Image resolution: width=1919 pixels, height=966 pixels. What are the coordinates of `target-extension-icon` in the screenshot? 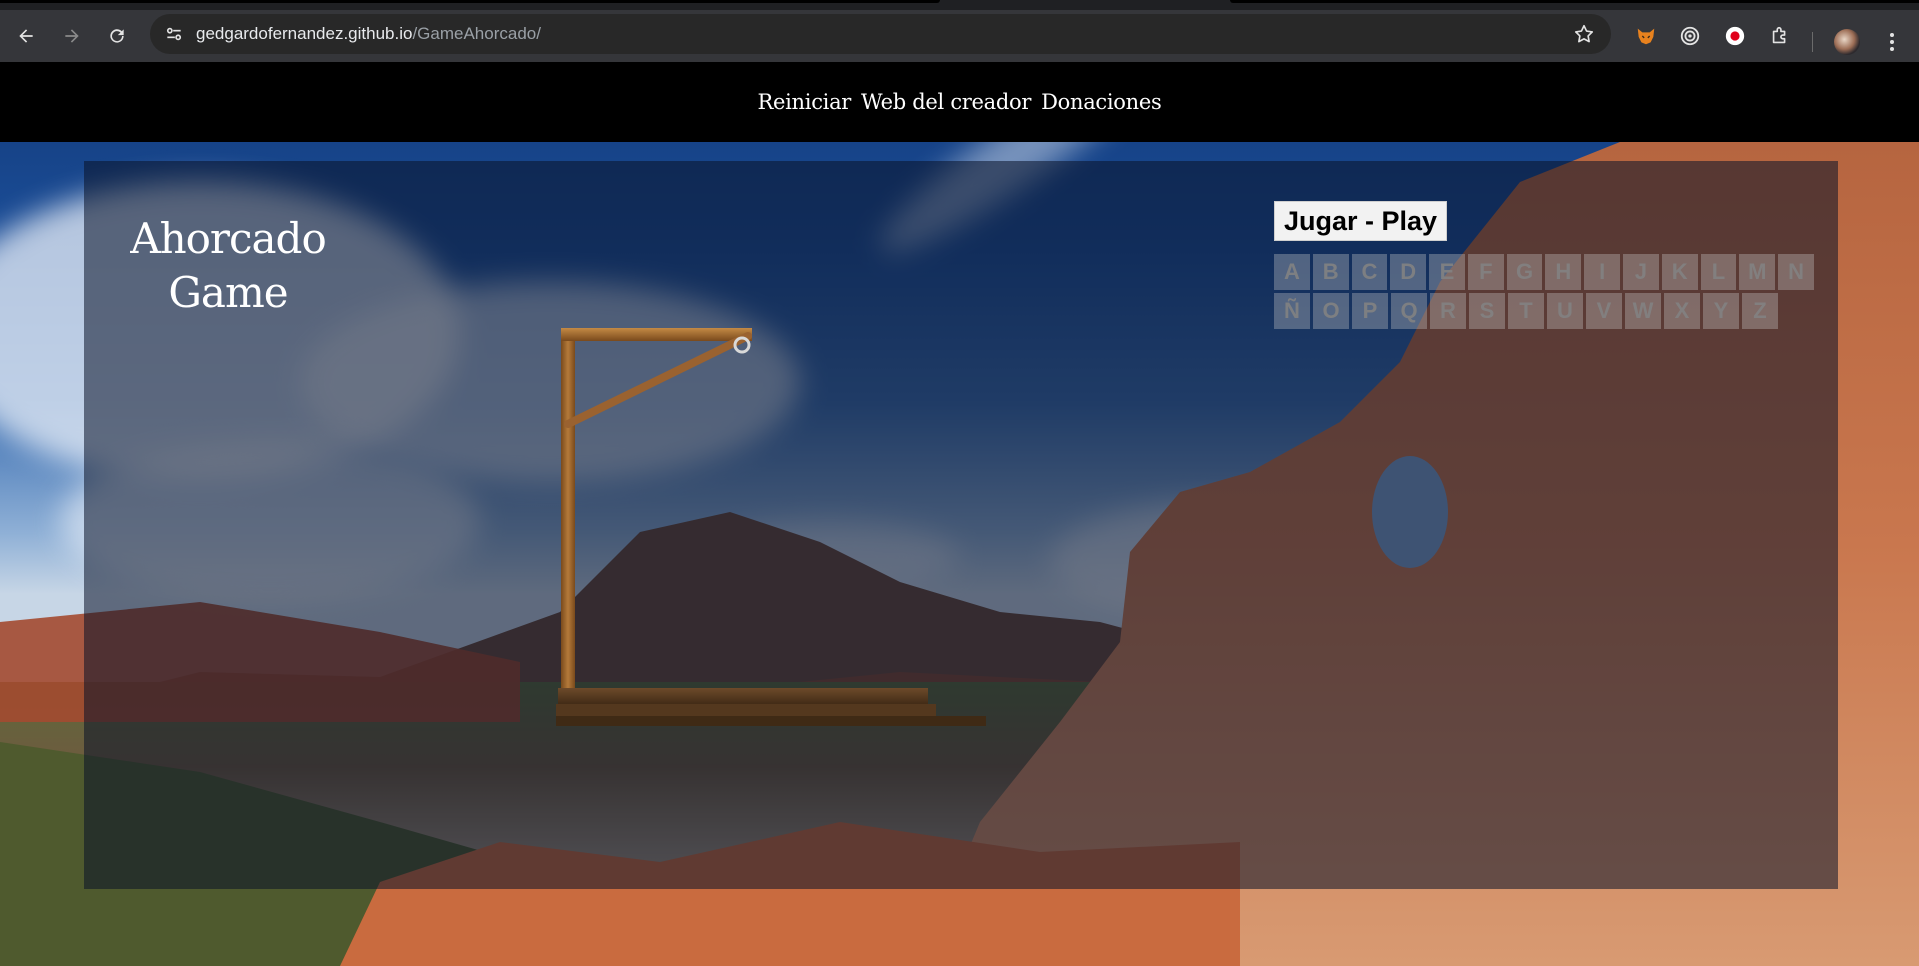 It's located at (1690, 36).